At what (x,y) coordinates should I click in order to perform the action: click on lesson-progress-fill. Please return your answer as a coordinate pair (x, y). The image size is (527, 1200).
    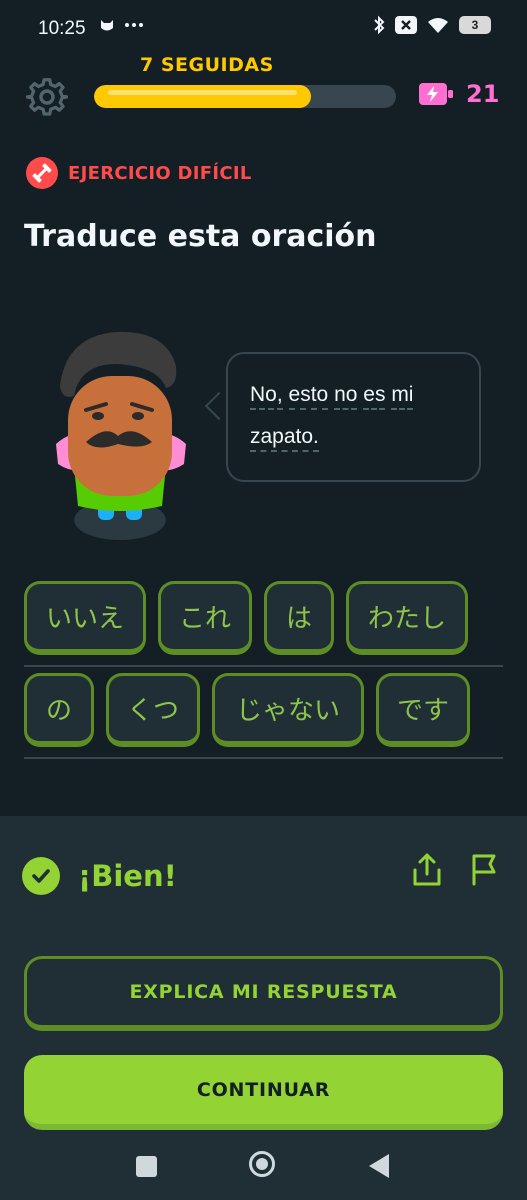
    Looking at the image, I should click on (203, 96).